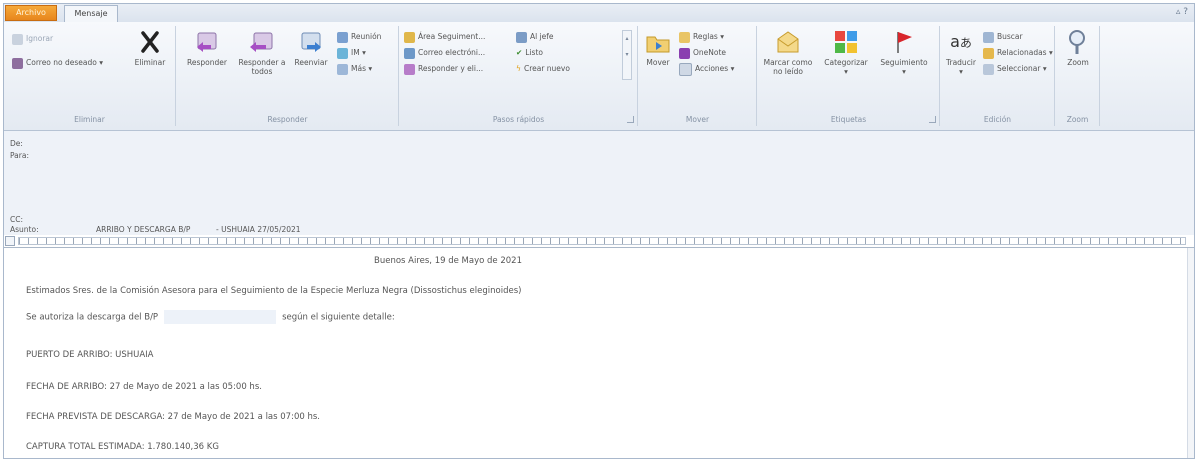 The image size is (1198, 462). Describe the element at coordinates (91, 14) in the screenshot. I see `tab-message: Mensaje` at that location.